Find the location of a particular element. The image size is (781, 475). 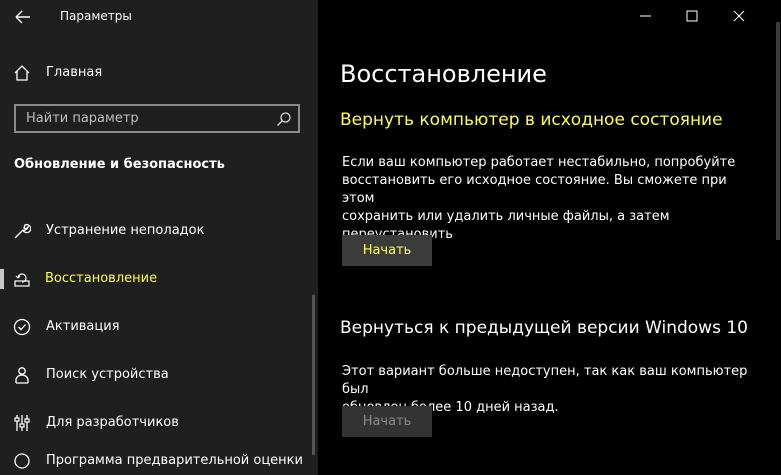

home-icon is located at coordinates (22, 73).